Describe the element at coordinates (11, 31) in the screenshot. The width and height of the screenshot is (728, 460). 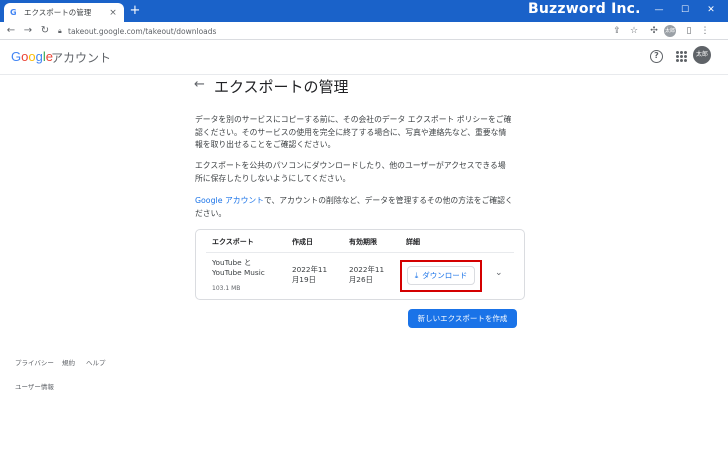
I see `back-nav-icon: ←` at that location.